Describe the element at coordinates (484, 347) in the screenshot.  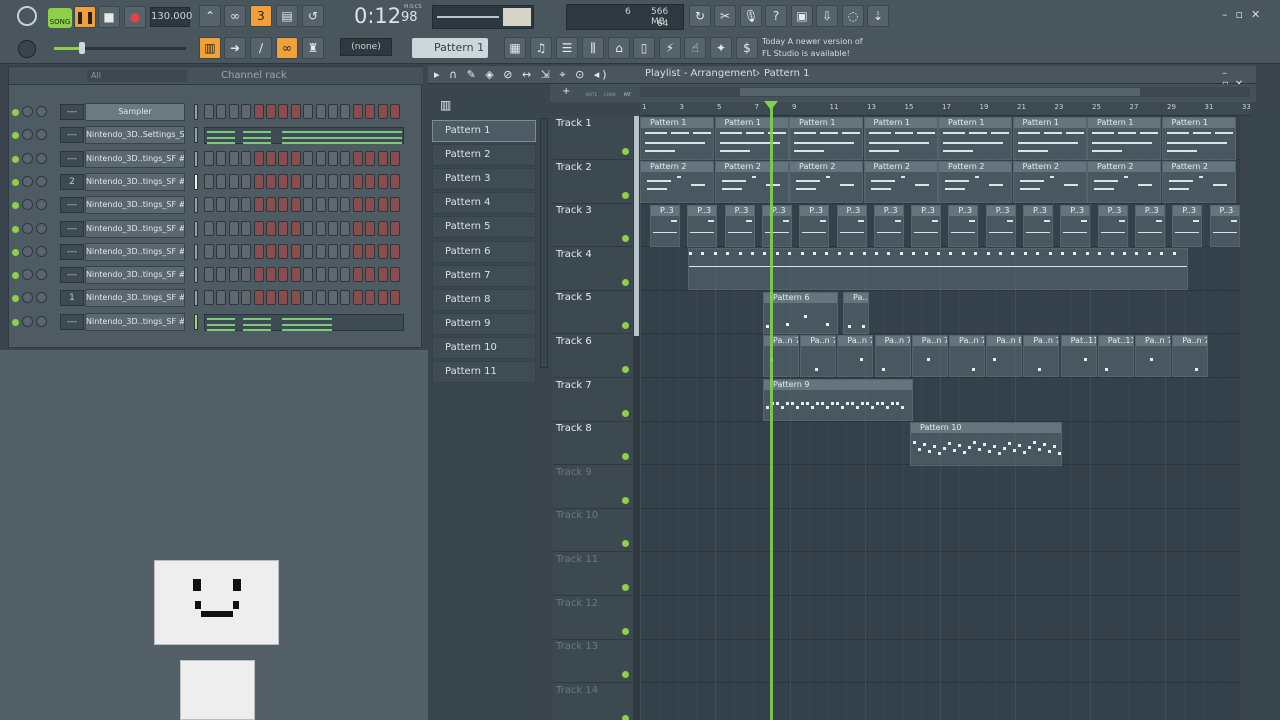
I see `pattern-item: Pattern 10` at that location.